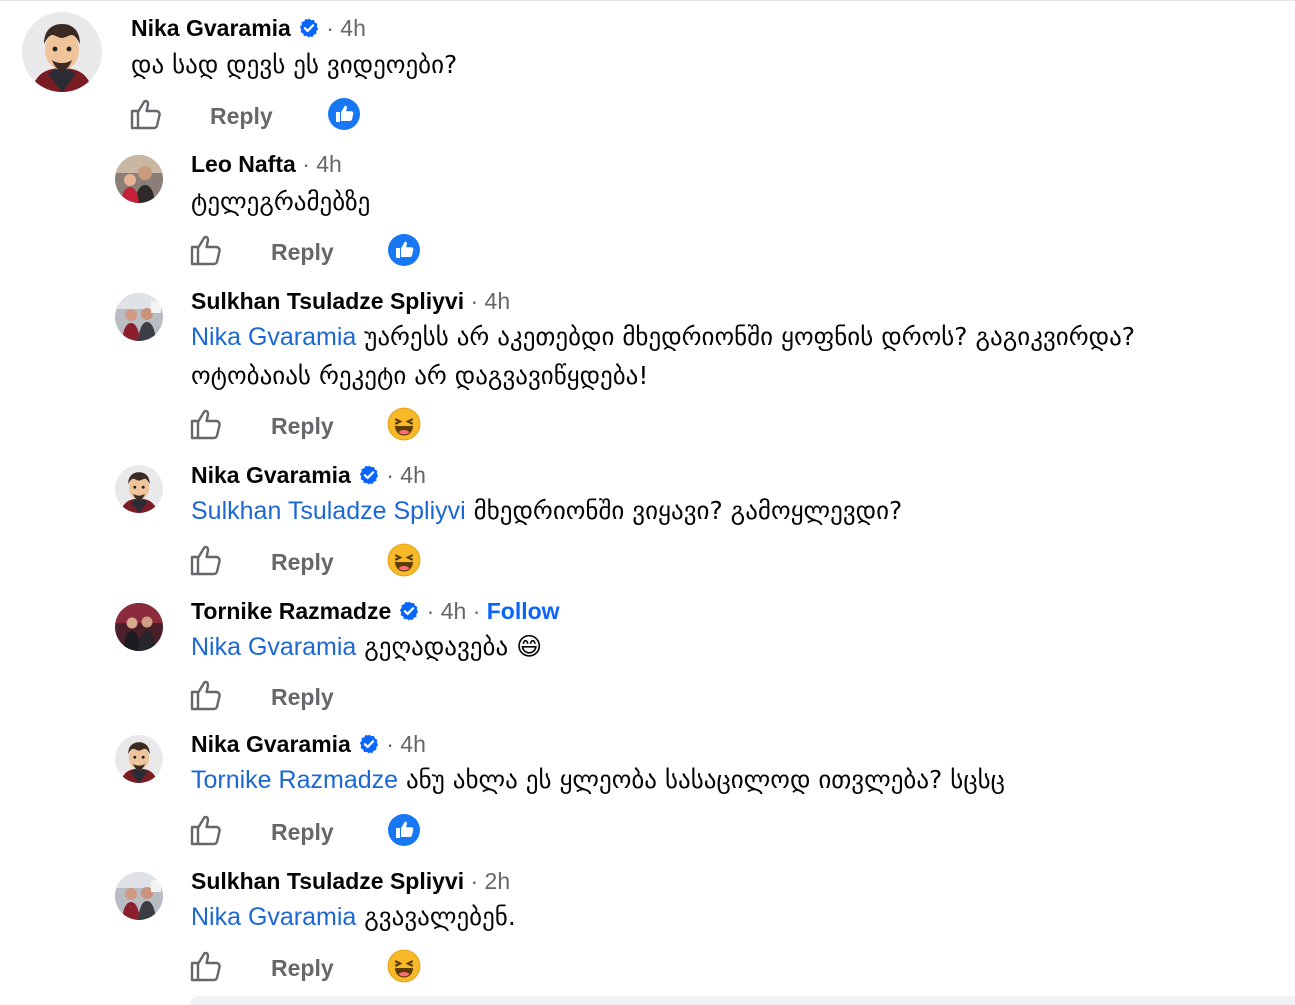 This screenshot has width=1295, height=1005. I want to click on timestamp: 2h, so click(498, 881).